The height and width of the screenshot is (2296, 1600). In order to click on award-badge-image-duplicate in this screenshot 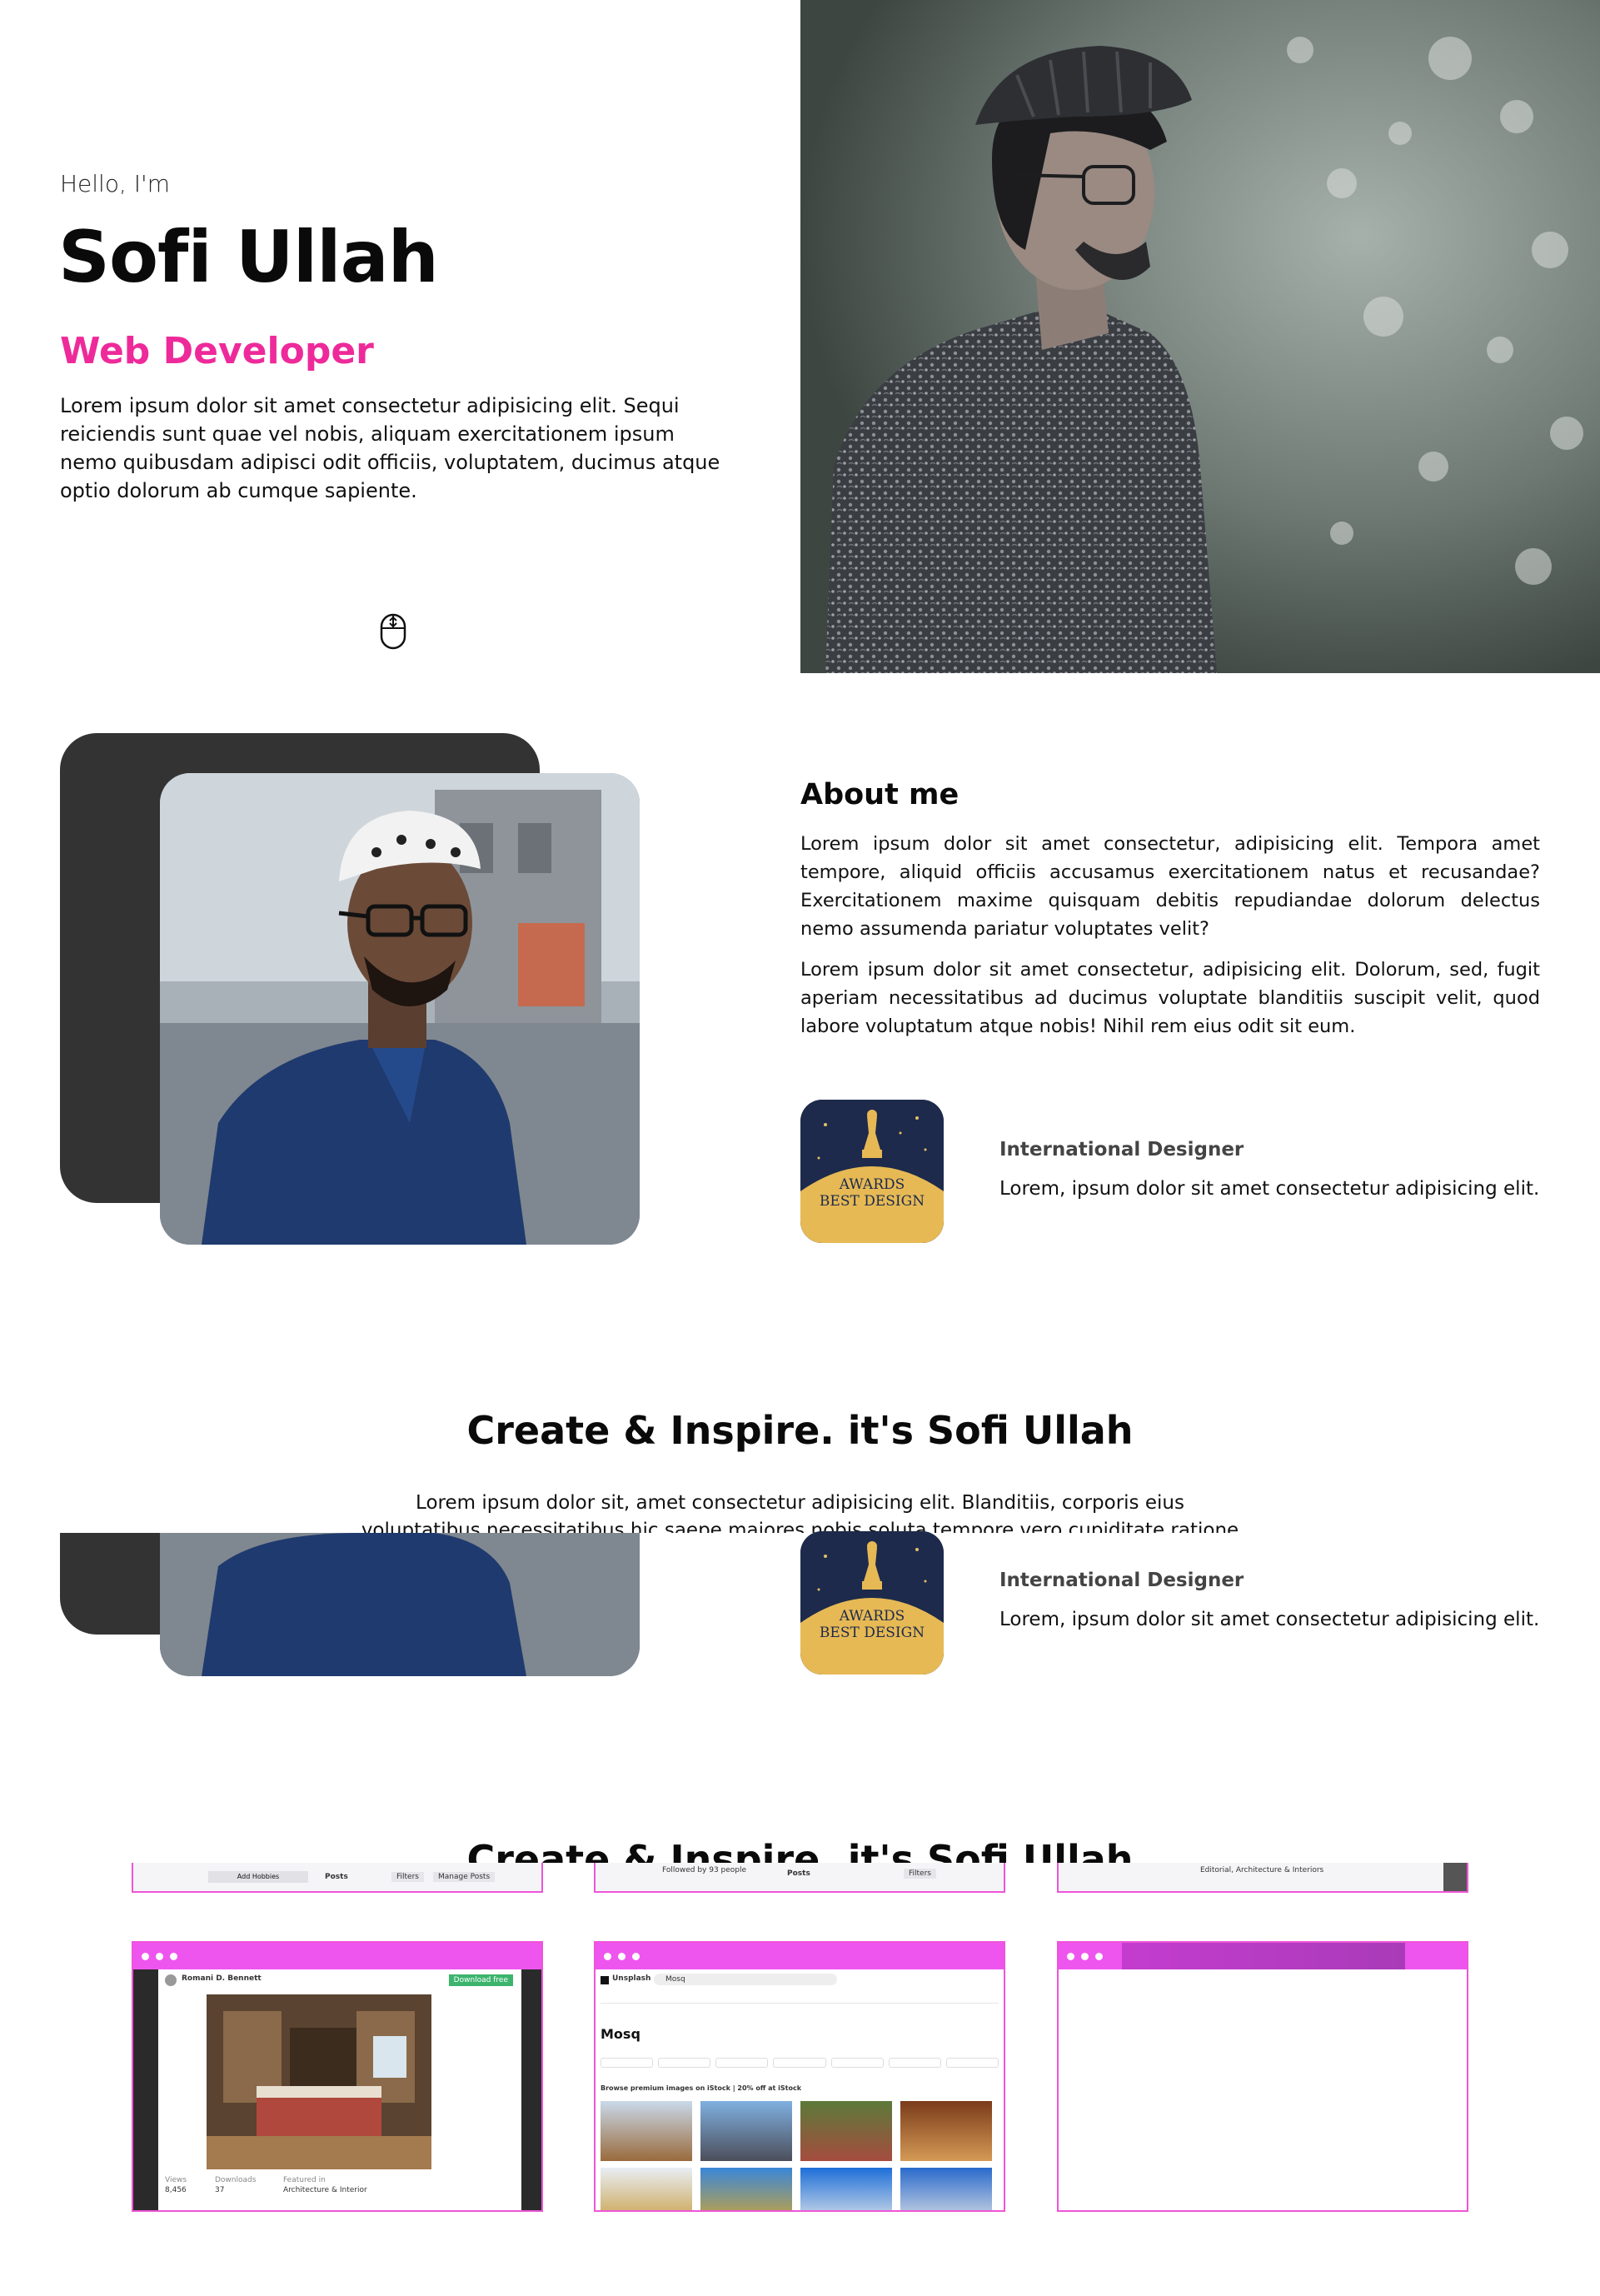, I will do `click(872, 1603)`.